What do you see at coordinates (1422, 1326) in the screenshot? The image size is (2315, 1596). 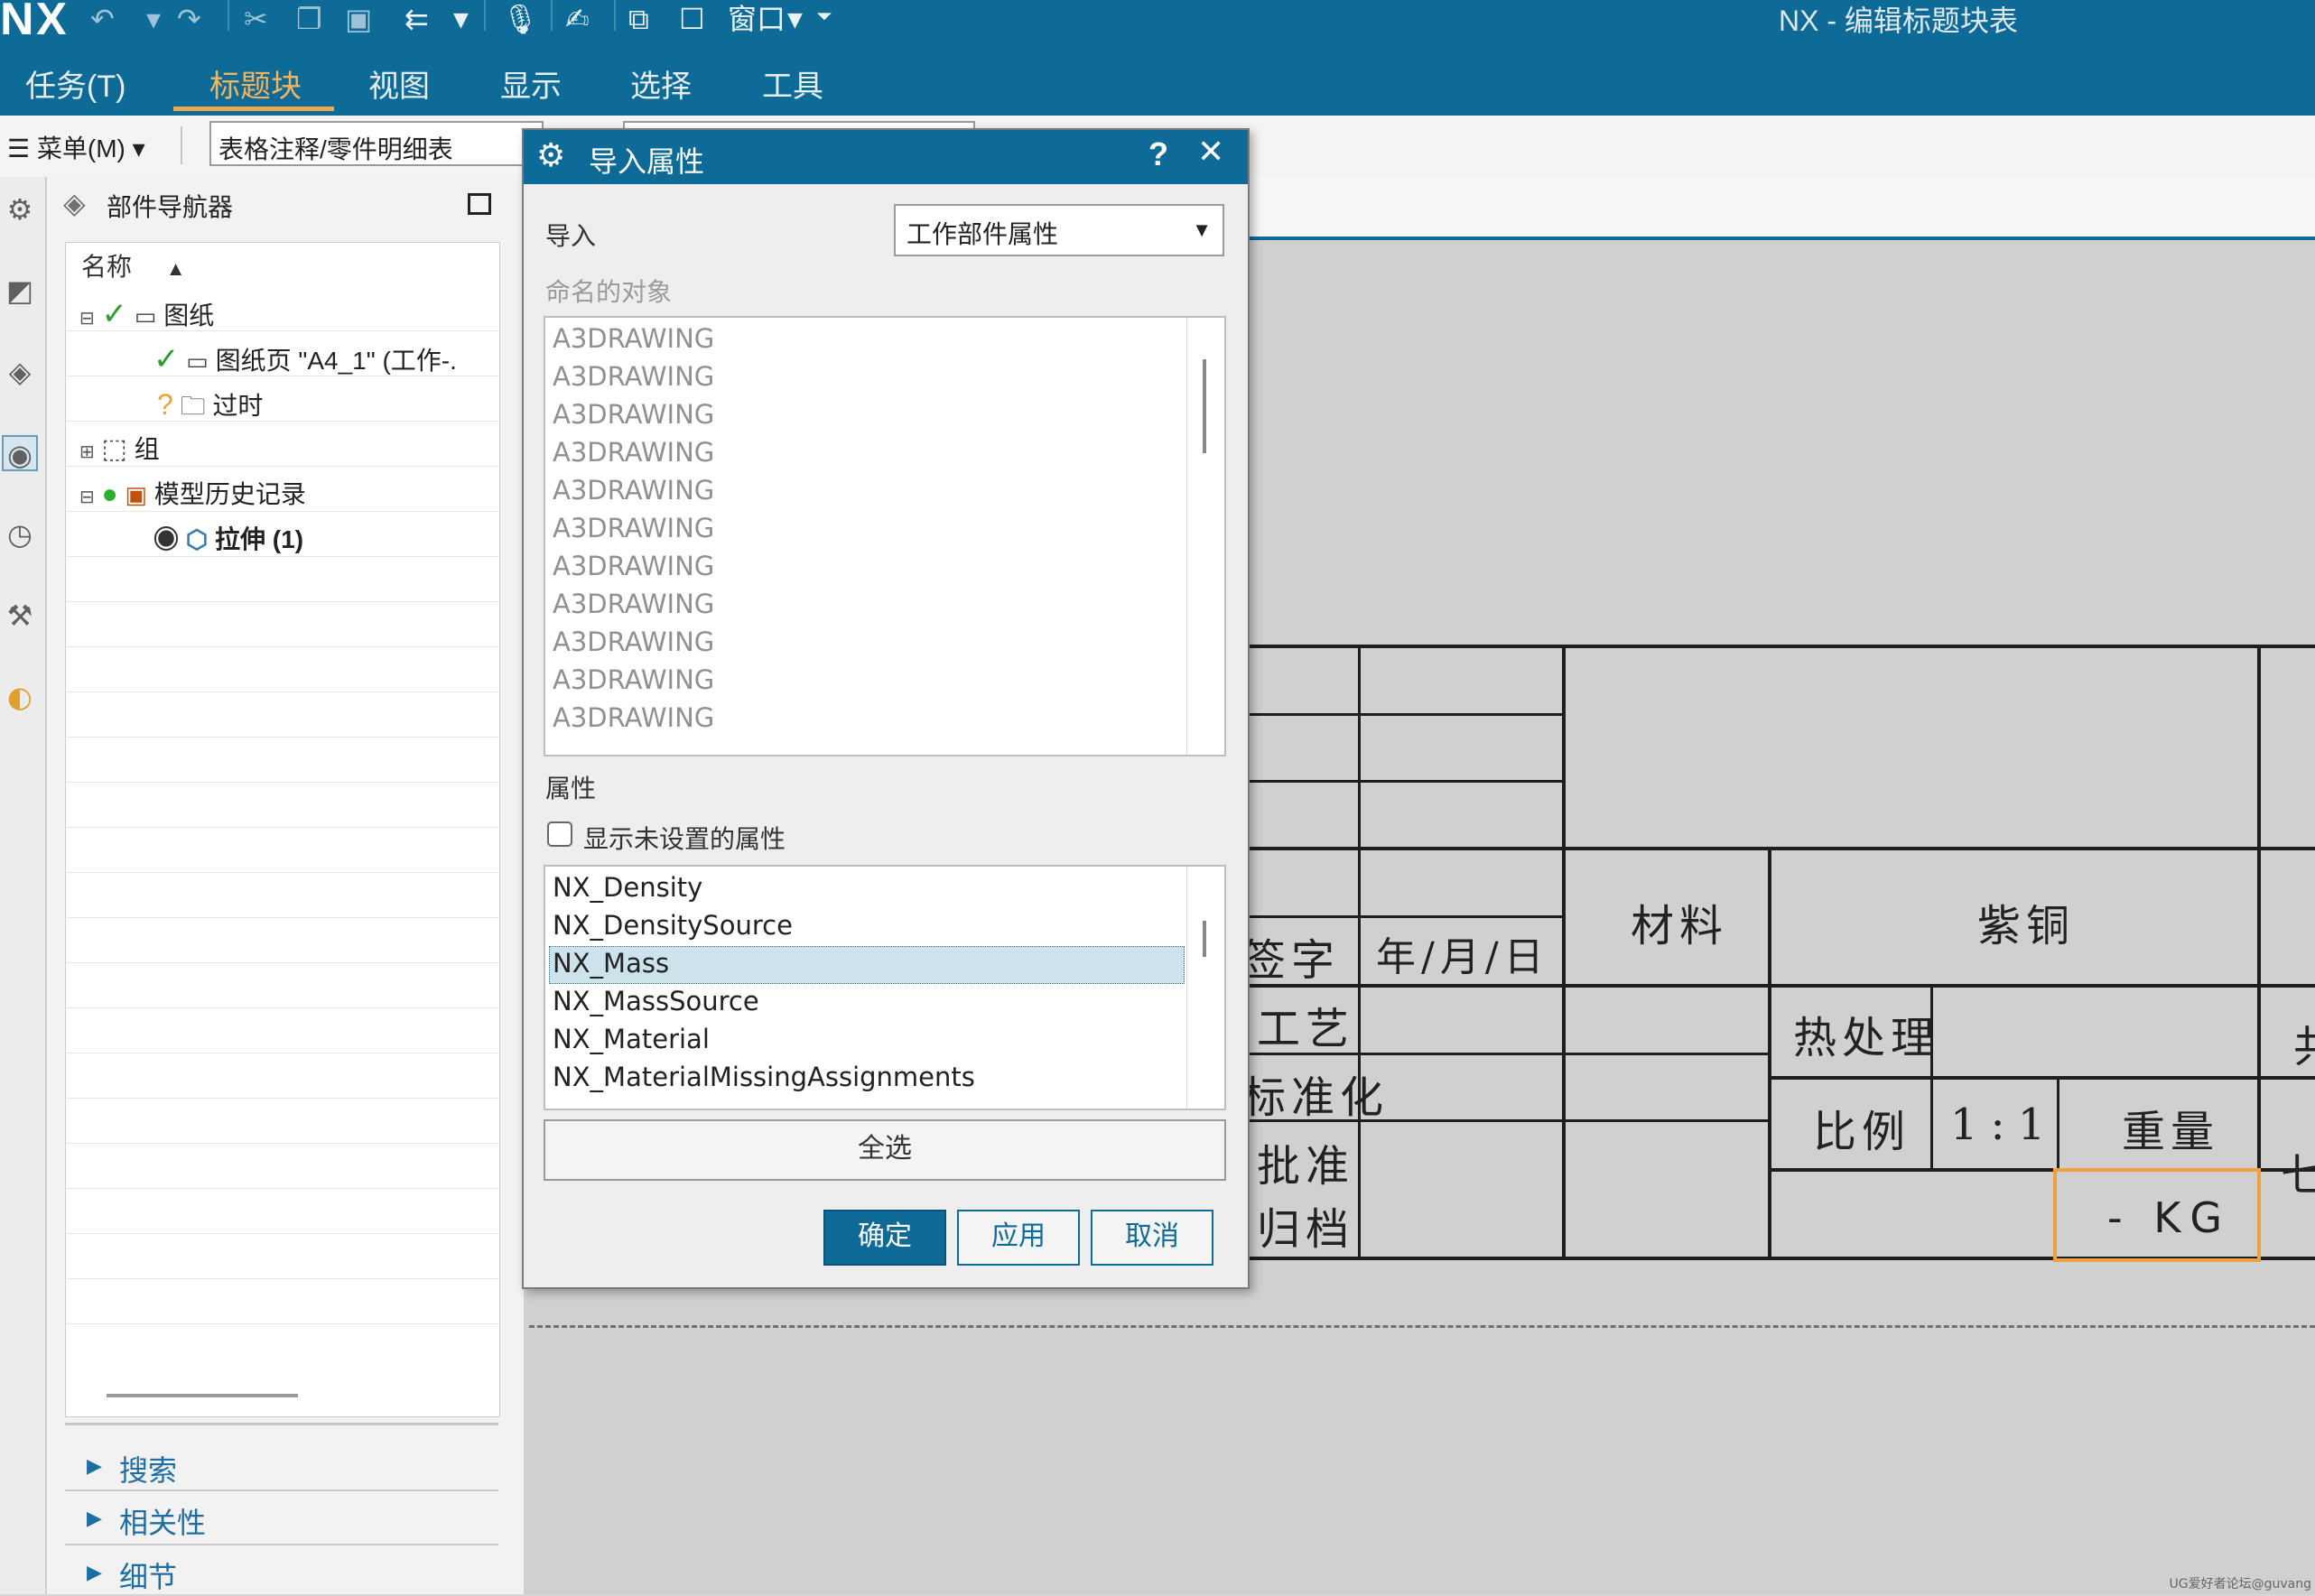 I see `drawing-border-dashed` at bounding box center [1422, 1326].